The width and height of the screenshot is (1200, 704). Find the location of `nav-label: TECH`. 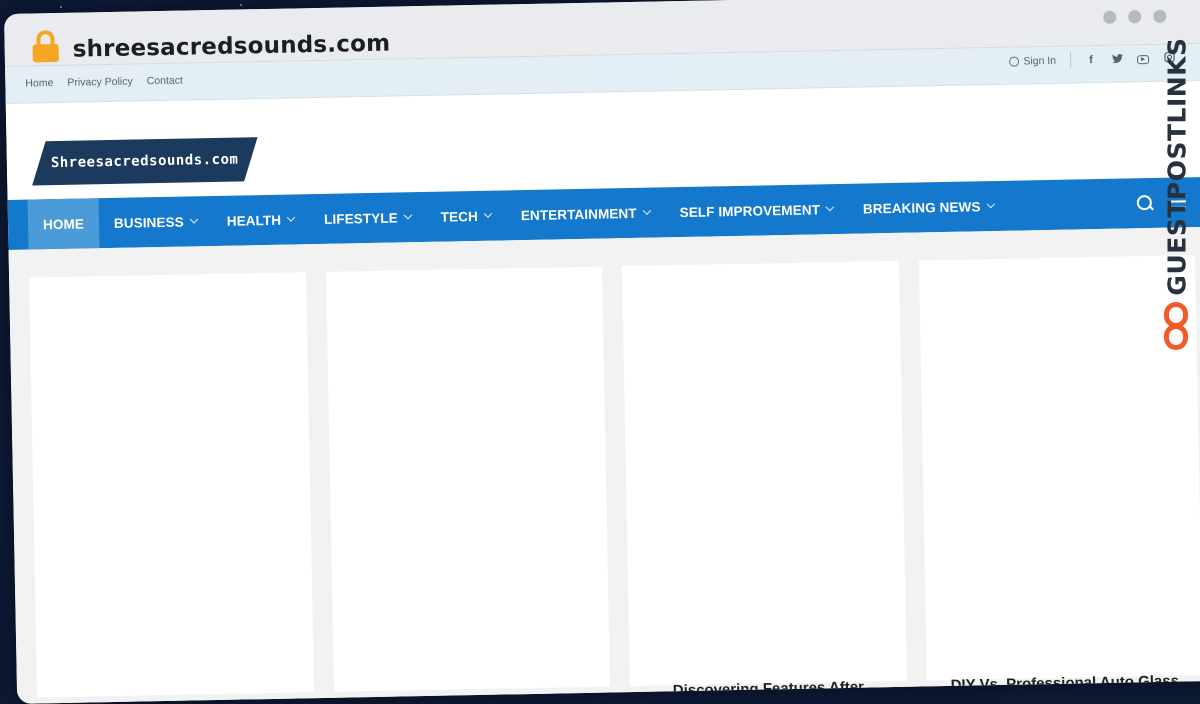

nav-label: TECH is located at coordinates (459, 216).